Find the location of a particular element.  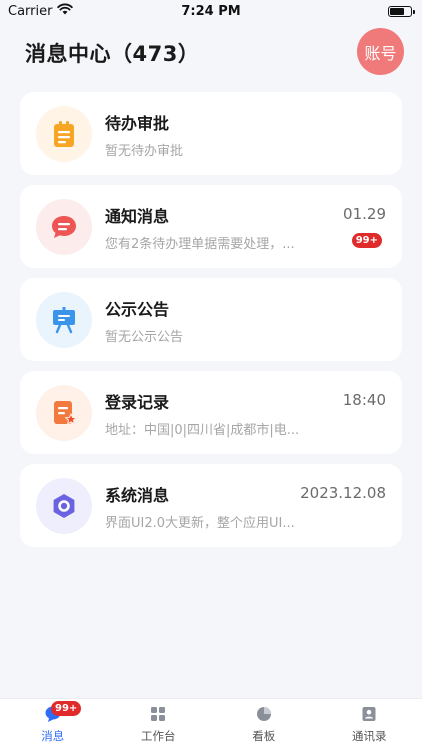

card-notifications: 通知消息 您有2条待办理单据需要处理，... 01.29 99+ is located at coordinates (211, 226).